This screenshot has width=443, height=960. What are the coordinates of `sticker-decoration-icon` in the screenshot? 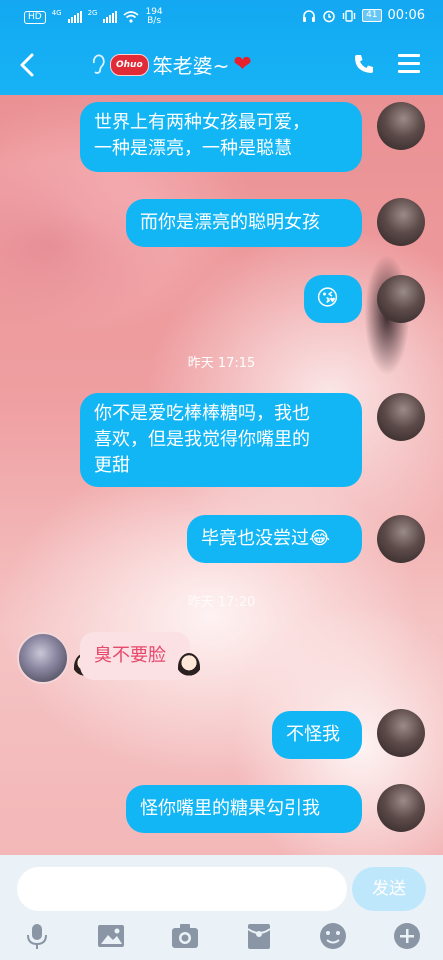 It's located at (189, 667).